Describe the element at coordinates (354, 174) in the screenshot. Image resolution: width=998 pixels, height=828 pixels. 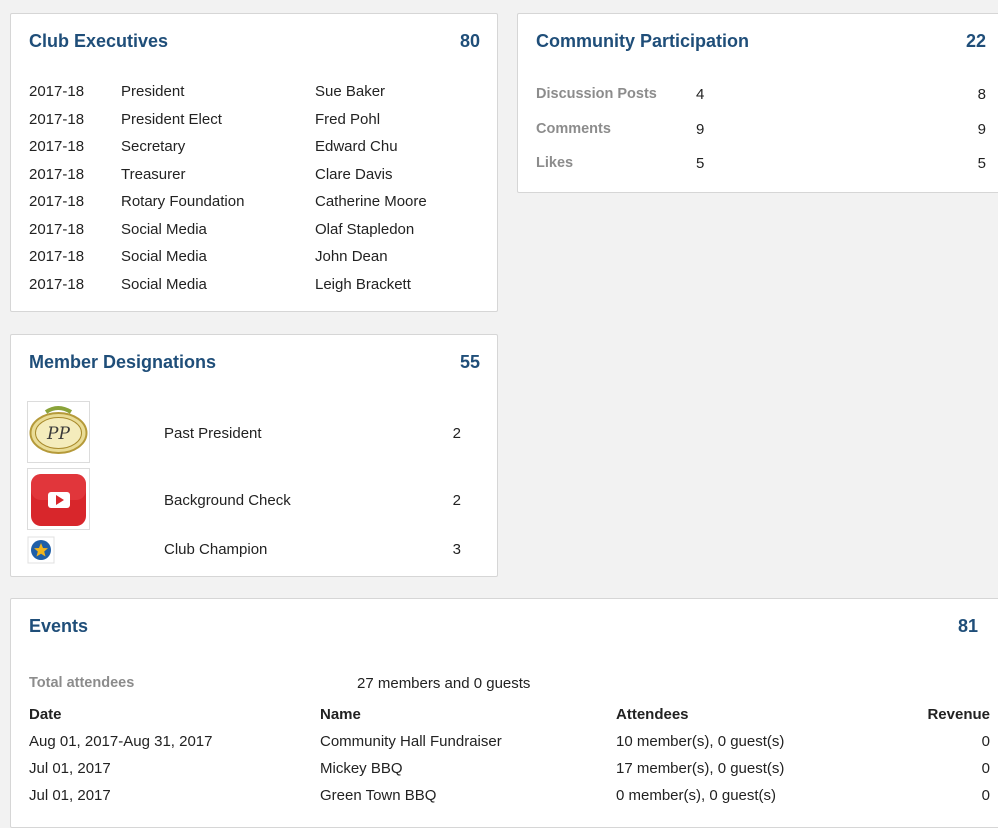
I see `exec-name: Clare Davis` at that location.